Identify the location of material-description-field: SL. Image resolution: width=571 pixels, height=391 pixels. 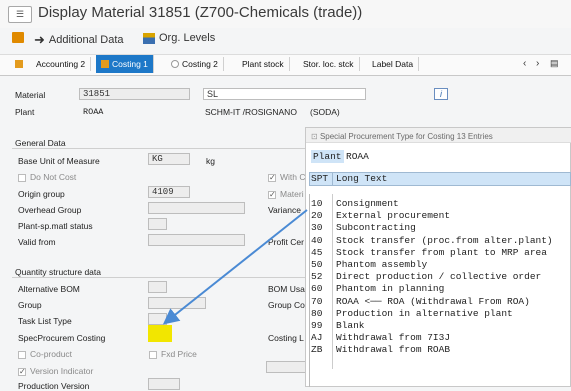
(284, 94).